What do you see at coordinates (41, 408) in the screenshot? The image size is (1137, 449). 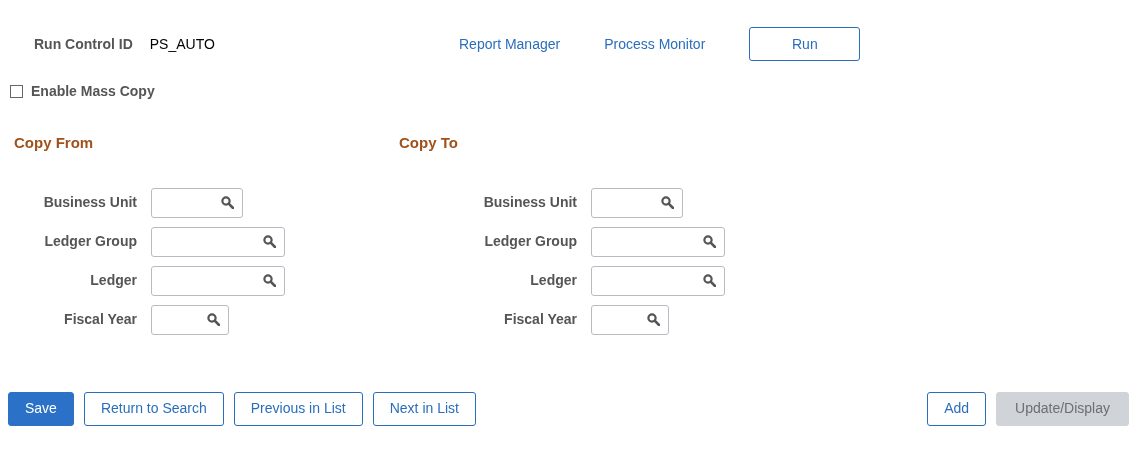 I see `button: Save` at bounding box center [41, 408].